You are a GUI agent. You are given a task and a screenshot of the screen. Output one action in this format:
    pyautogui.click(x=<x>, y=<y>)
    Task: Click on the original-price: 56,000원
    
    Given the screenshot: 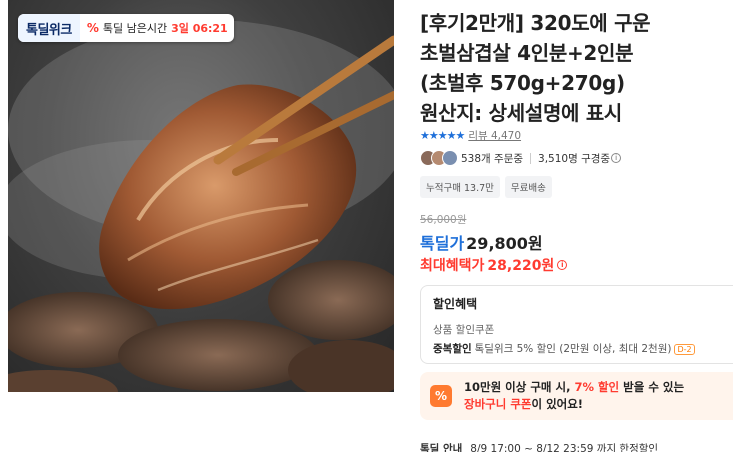 What is the action you would take?
    pyautogui.click(x=443, y=220)
    